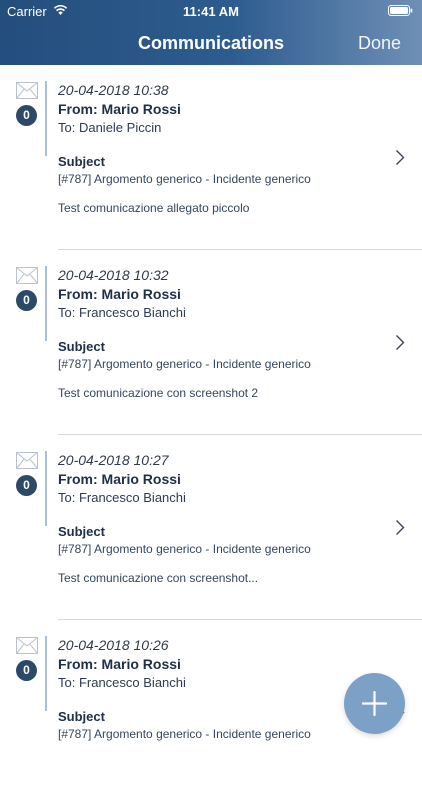 The image size is (422, 805). I want to click on message-date: 20-04-2018 10:32, so click(113, 275).